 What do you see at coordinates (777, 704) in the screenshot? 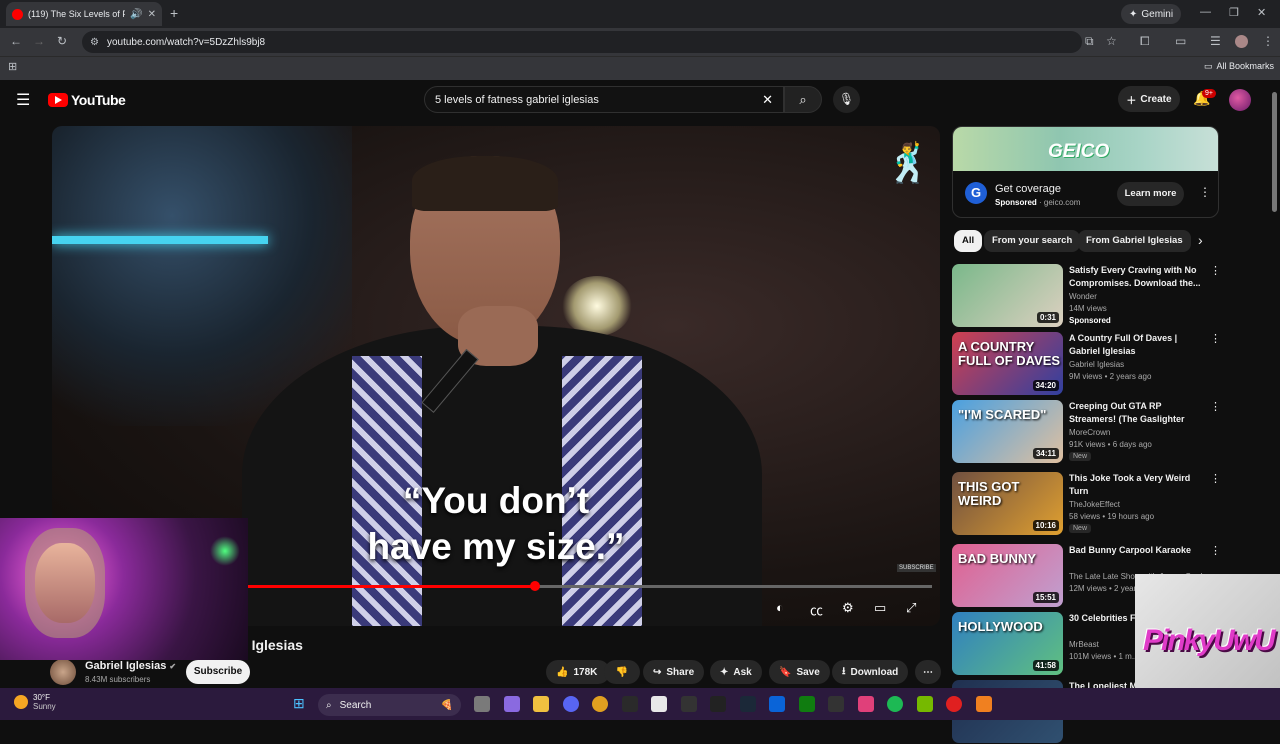
I see `outlook-icon` at bounding box center [777, 704].